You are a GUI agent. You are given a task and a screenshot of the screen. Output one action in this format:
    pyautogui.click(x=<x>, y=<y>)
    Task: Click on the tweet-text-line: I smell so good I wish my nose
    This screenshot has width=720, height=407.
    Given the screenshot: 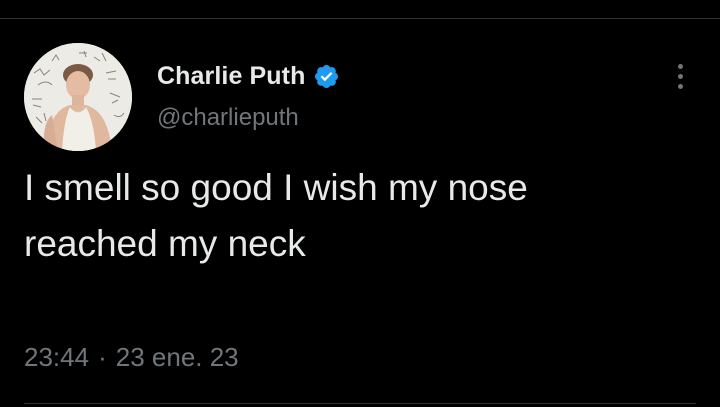 What is the action you would take?
    pyautogui.click(x=276, y=187)
    